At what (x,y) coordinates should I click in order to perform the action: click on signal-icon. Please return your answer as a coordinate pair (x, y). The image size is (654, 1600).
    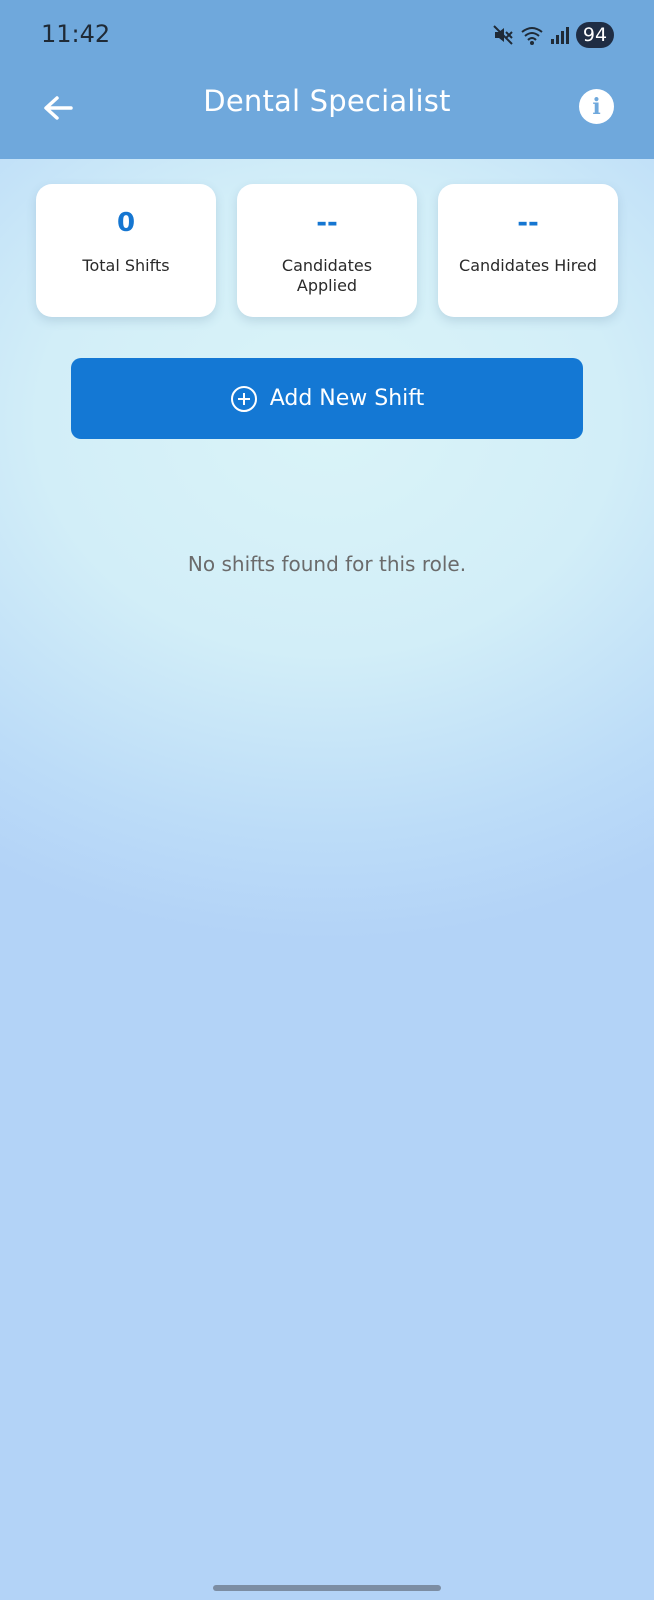
    Looking at the image, I should click on (560, 35).